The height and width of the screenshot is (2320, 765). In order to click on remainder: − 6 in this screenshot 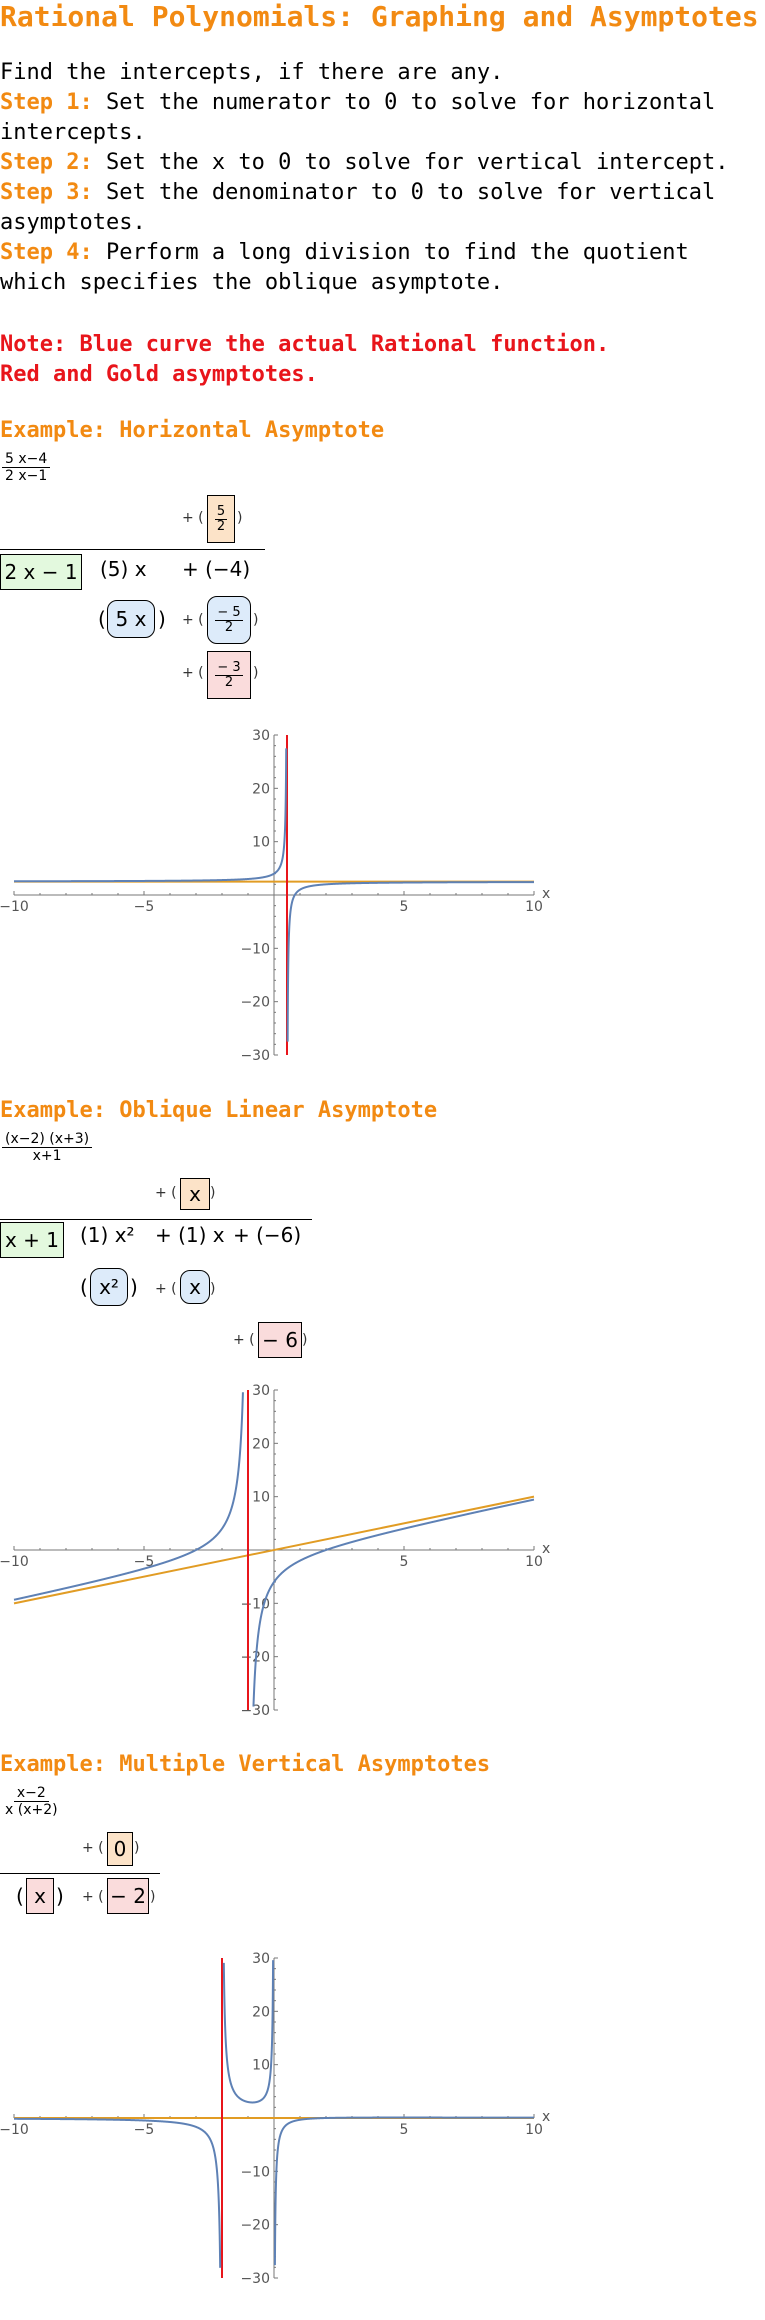, I will do `click(280, 1340)`.